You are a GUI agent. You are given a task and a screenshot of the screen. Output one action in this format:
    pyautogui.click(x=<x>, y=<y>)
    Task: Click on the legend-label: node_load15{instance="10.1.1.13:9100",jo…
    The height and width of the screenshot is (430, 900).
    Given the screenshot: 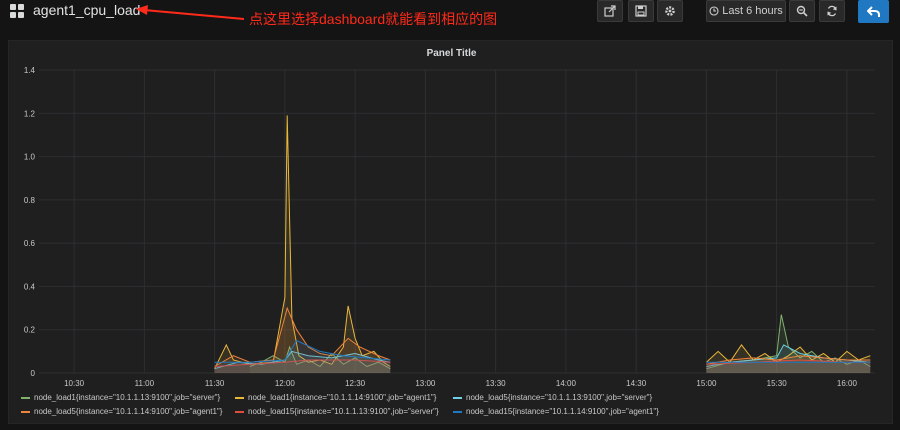 What is the action you would take?
    pyautogui.click(x=343, y=411)
    